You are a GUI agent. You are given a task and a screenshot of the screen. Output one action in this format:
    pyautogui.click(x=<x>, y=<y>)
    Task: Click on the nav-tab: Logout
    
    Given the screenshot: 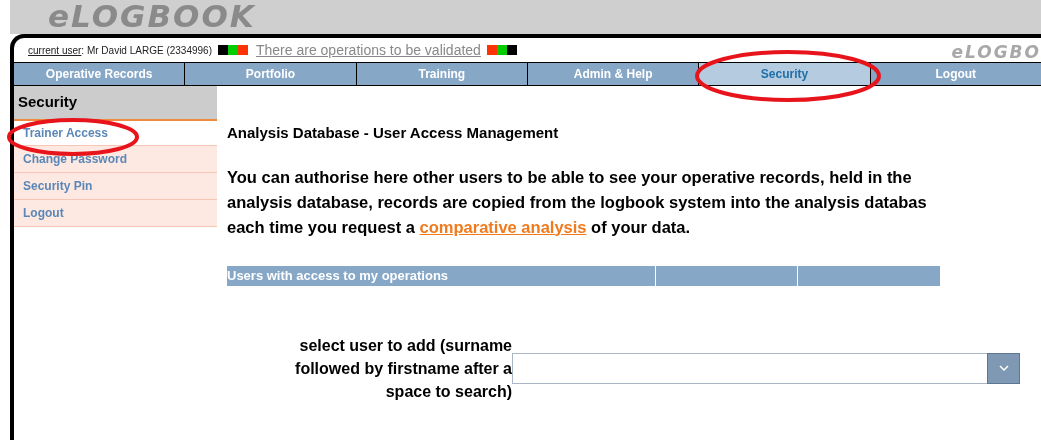 What is the action you would take?
    pyautogui.click(x=955, y=74)
    